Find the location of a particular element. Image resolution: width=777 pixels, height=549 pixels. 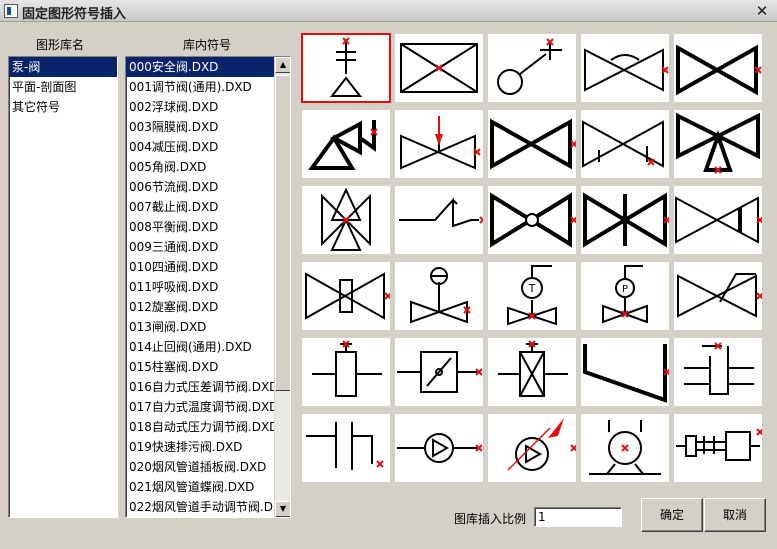

pump-motor-icon is located at coordinates (625, 448).